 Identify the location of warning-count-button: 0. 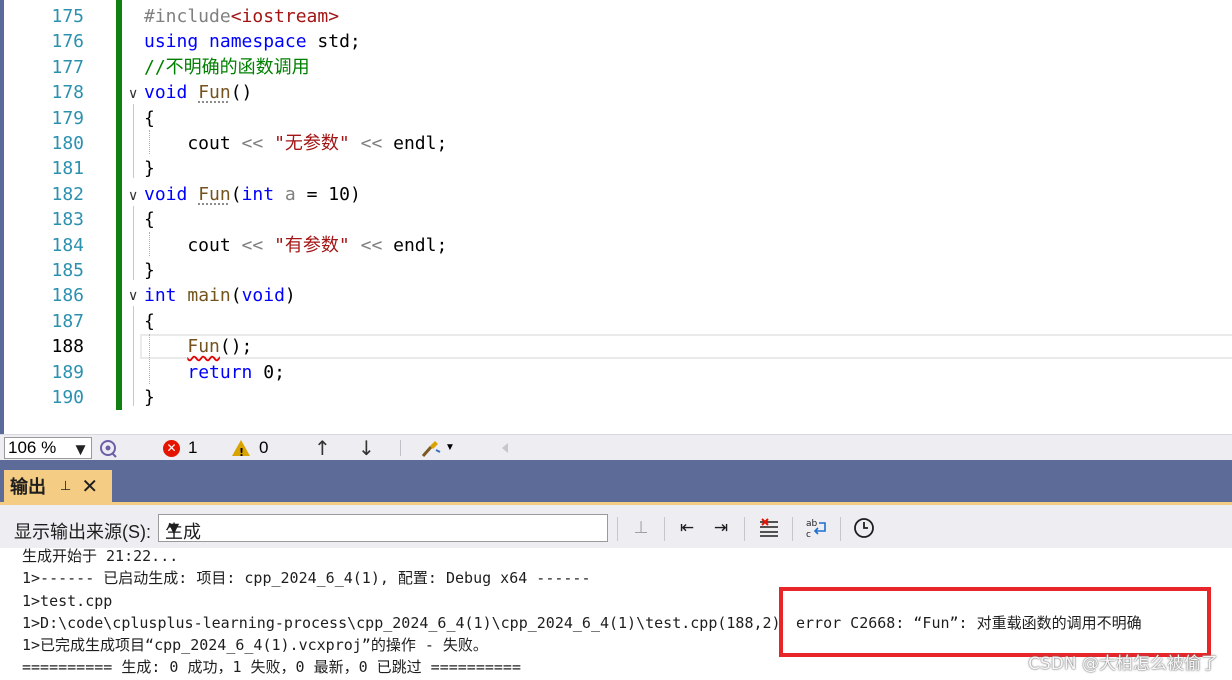
(250, 450).